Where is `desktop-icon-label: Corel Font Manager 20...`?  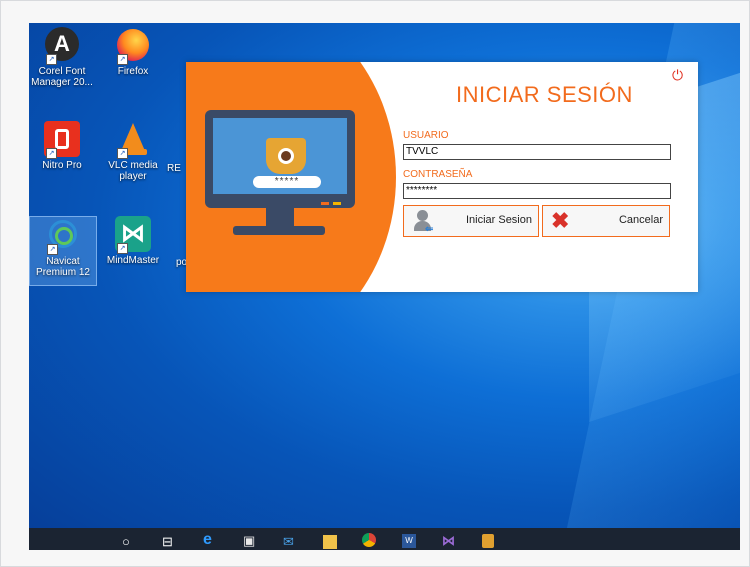 desktop-icon-label: Corel Font Manager 20... is located at coordinates (62, 77).